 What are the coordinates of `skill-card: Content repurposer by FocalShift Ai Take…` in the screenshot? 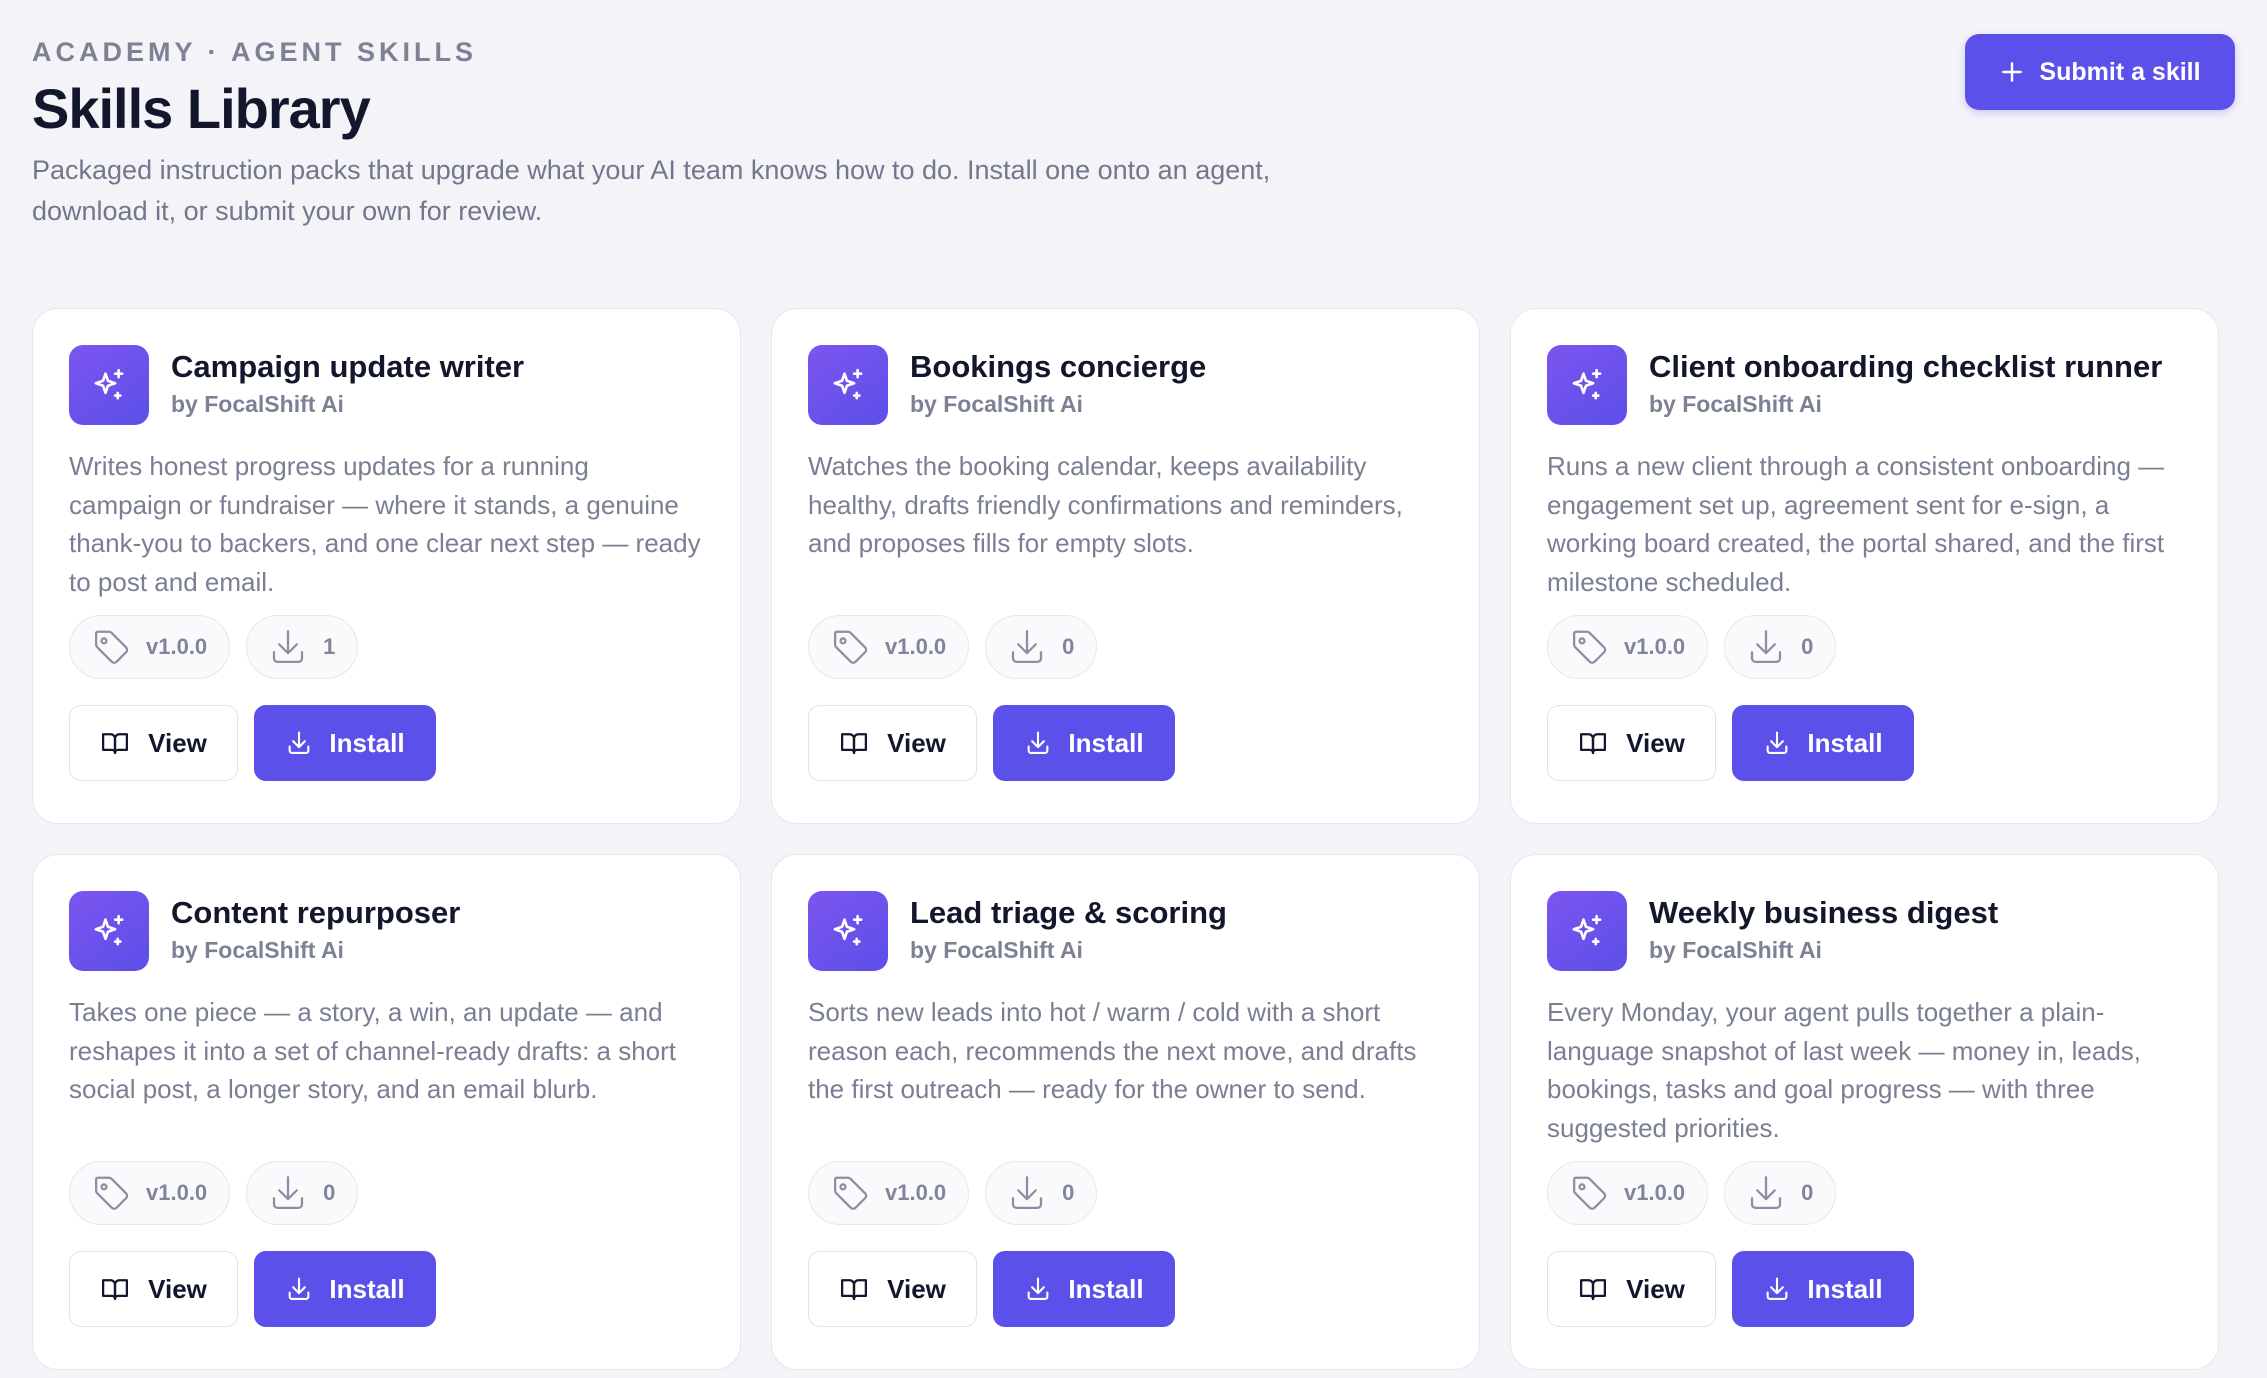 It's located at (386, 1112).